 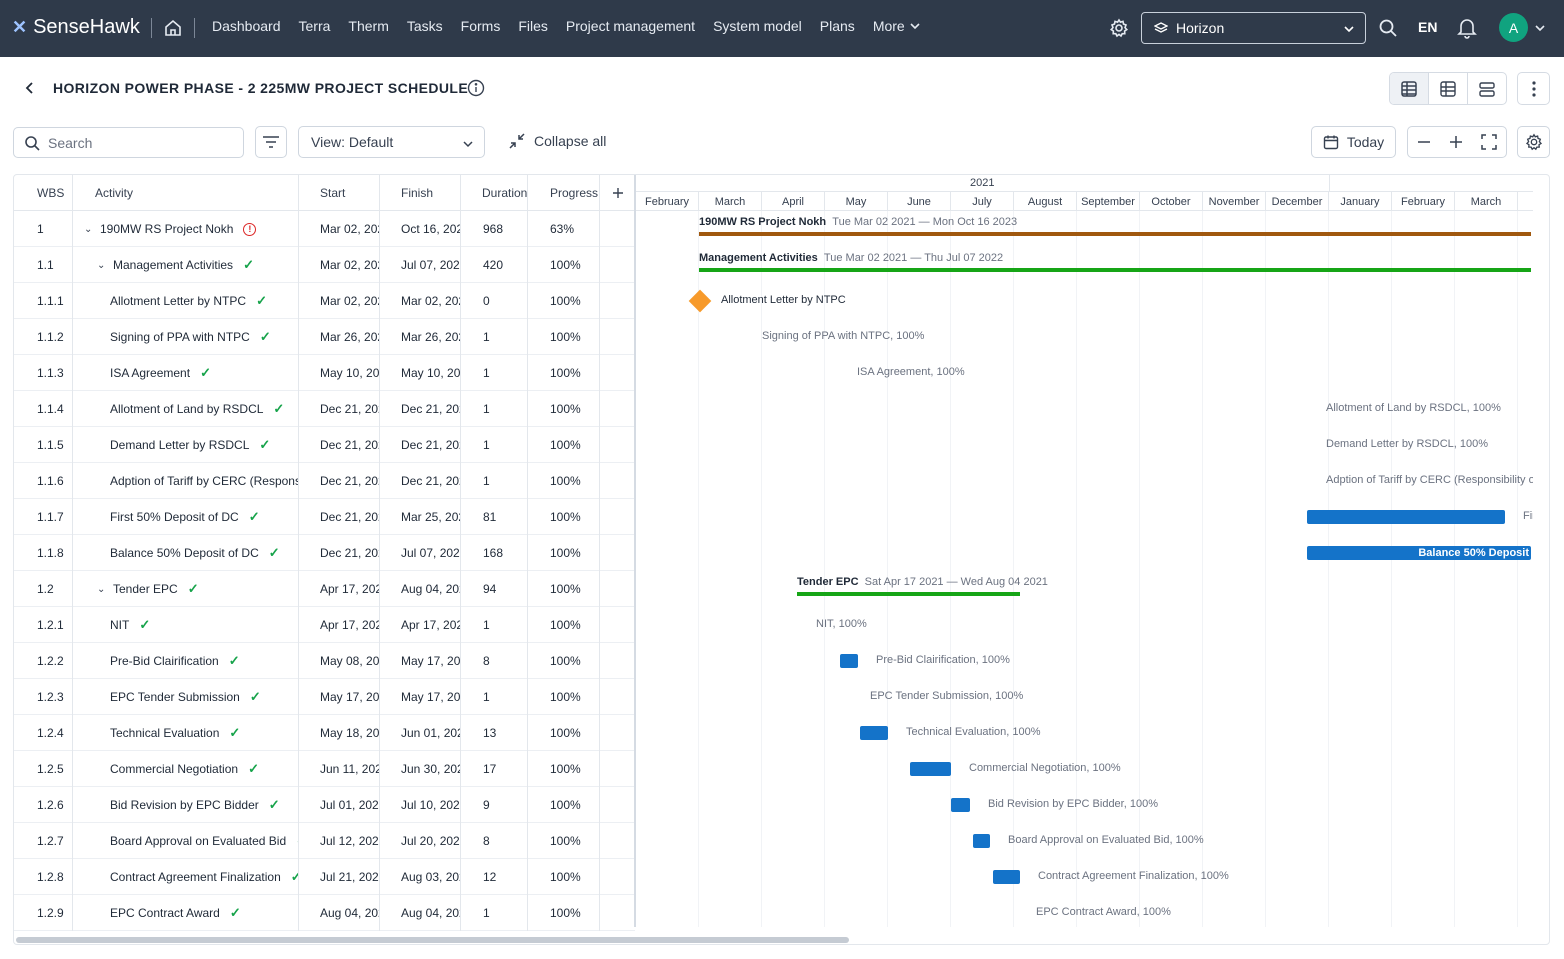 I want to click on sensehawk-logo: ✕ SenseHawk, so click(x=76, y=27).